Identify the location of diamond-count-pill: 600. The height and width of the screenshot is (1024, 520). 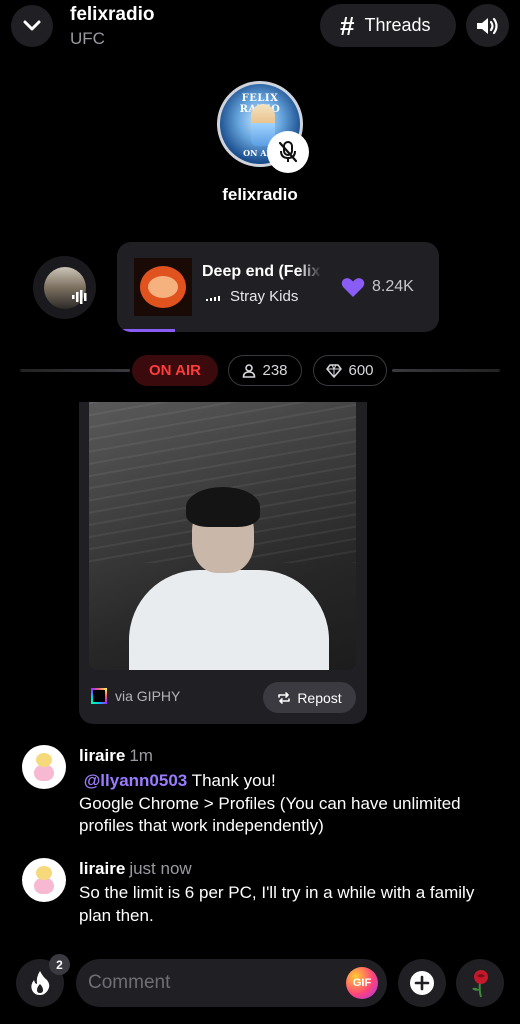
(350, 370).